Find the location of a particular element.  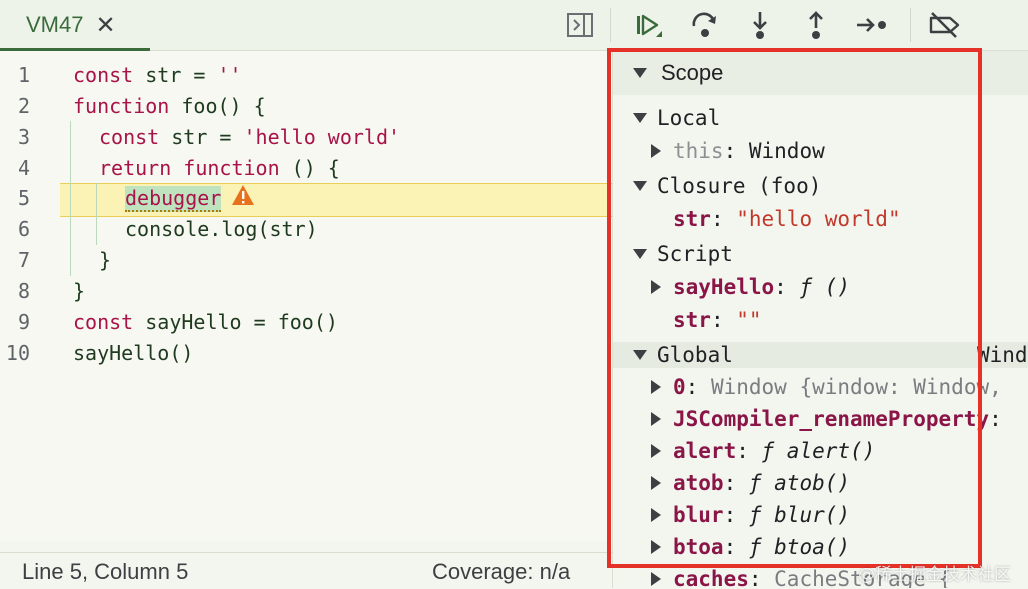

global-property: JSCompiler_renameProperty: is located at coordinates (820, 419).